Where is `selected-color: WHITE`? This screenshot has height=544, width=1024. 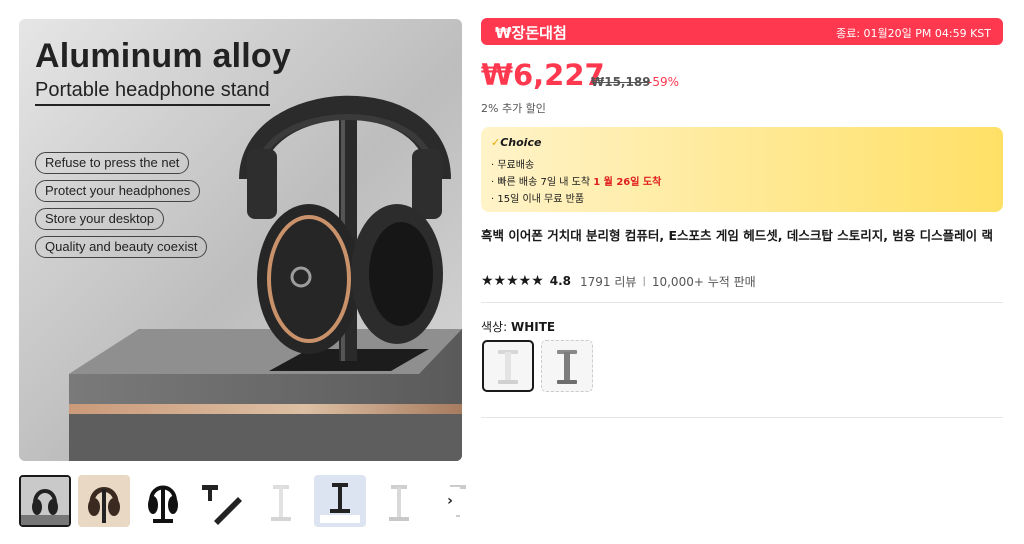
selected-color: WHITE is located at coordinates (533, 327).